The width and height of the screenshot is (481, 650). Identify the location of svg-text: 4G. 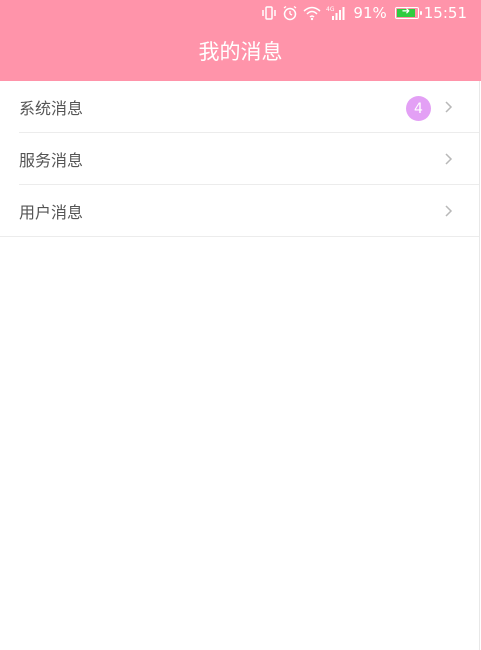
(330, 9).